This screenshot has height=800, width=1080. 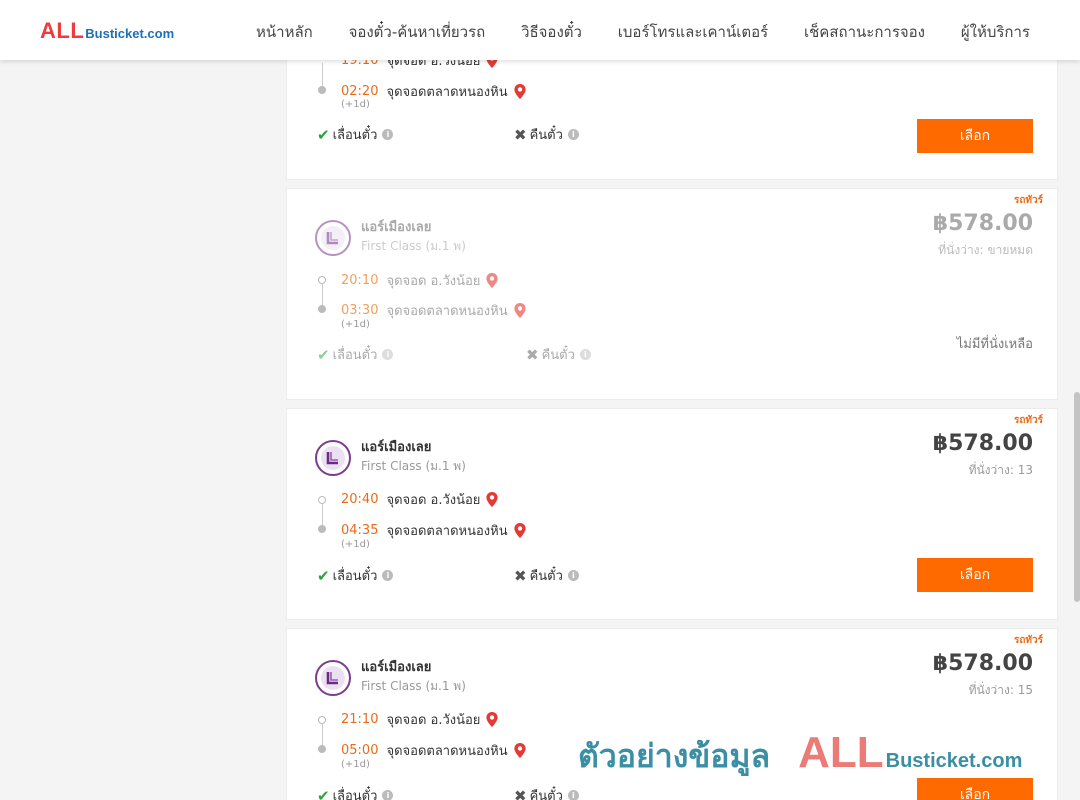 I want to click on arrive-stop: 05:00 จุดจอดตลาดหนองหิน, so click(x=433, y=750).